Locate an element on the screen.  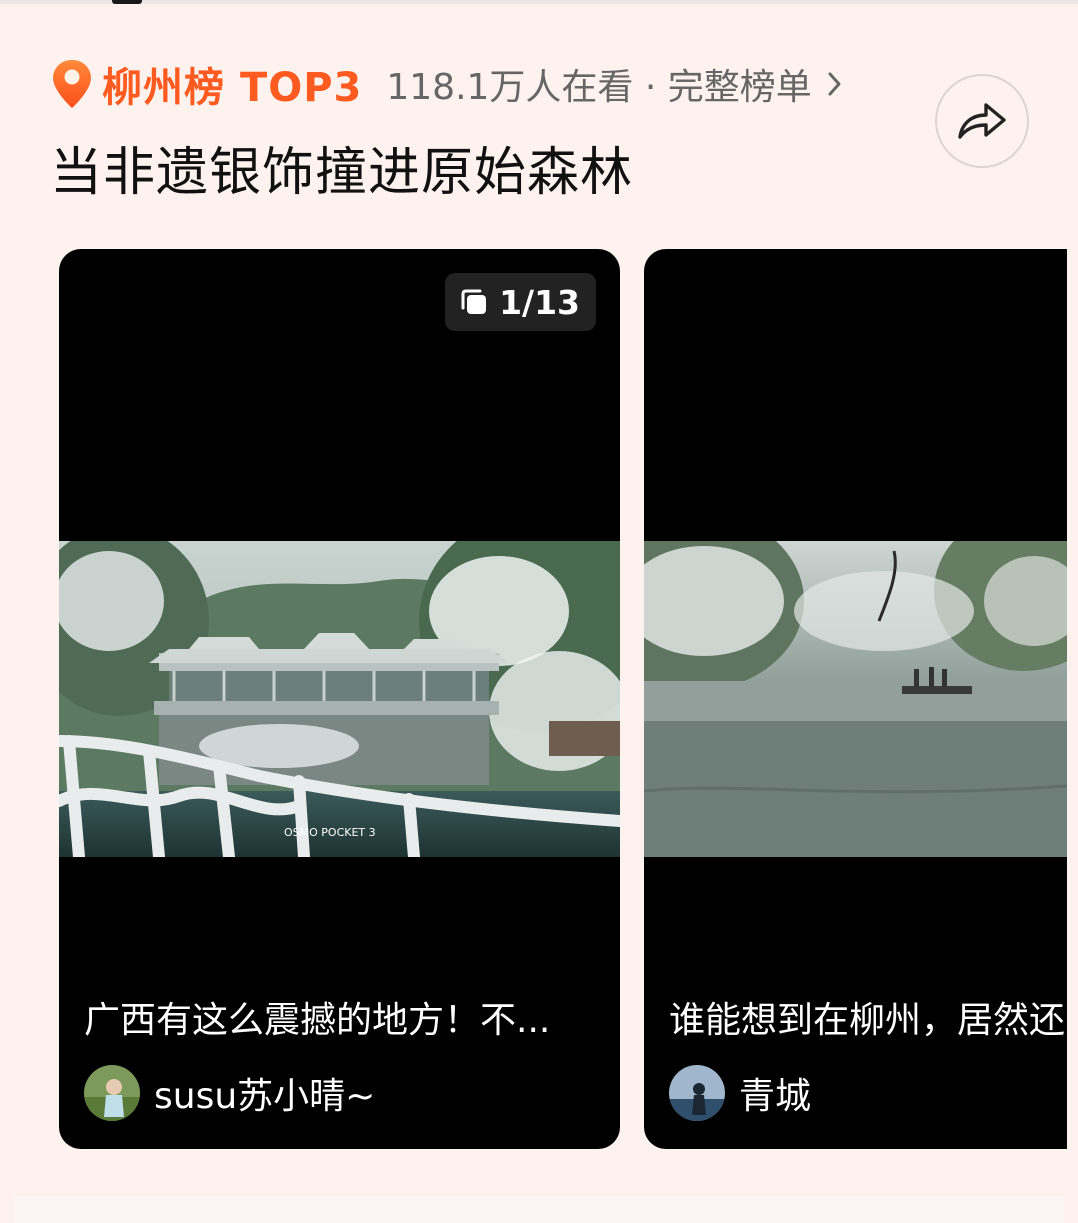
author-name: susu苏小晴~ is located at coordinates (264, 1093).